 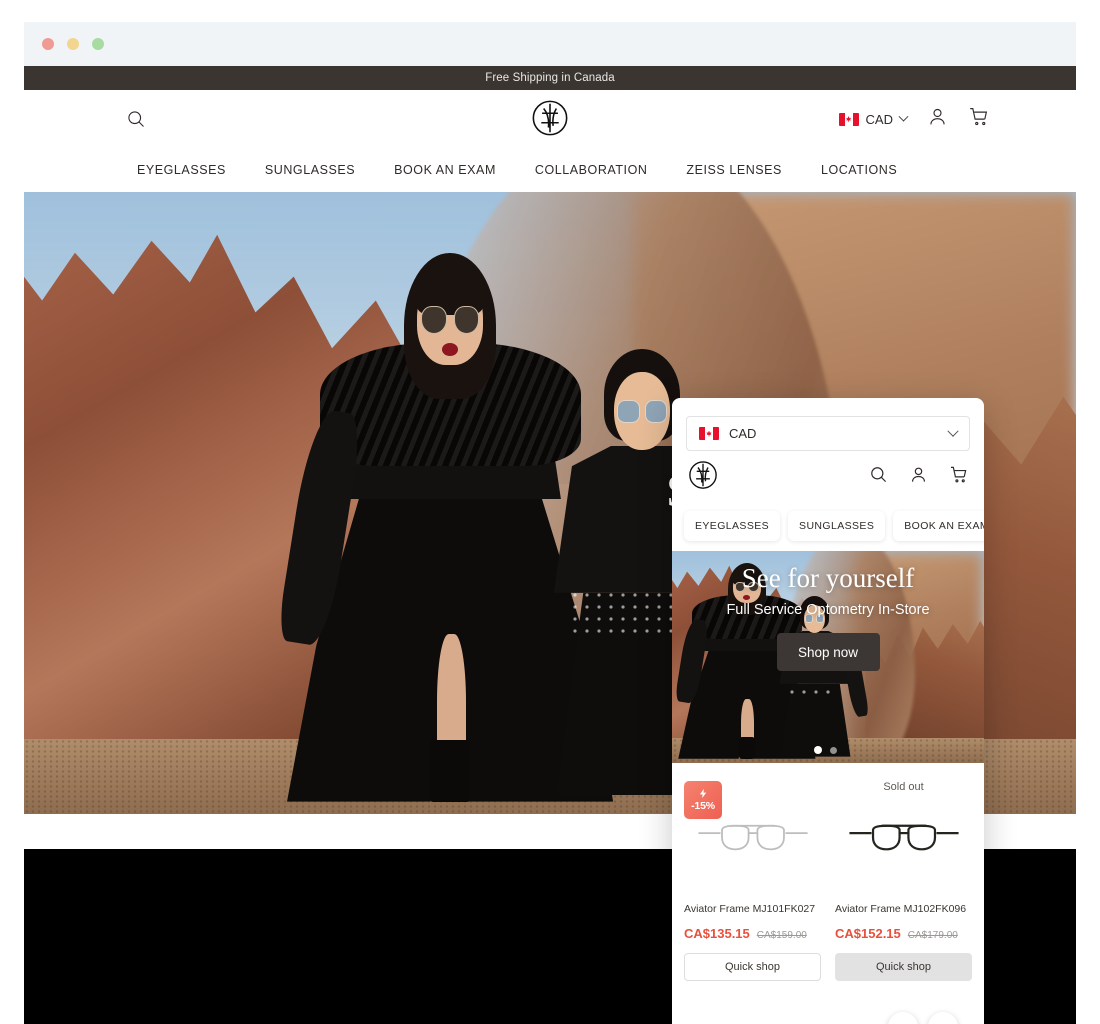 What do you see at coordinates (781, 935) in the screenshot?
I see `product-compare-price: CA$159.00` at bounding box center [781, 935].